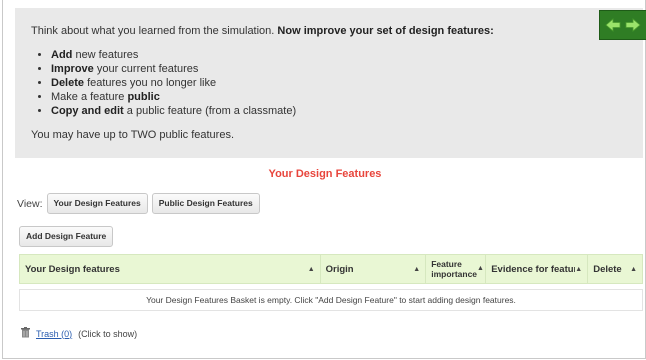  Describe the element at coordinates (54, 334) in the screenshot. I see `trash-link: Trash (0)` at that location.